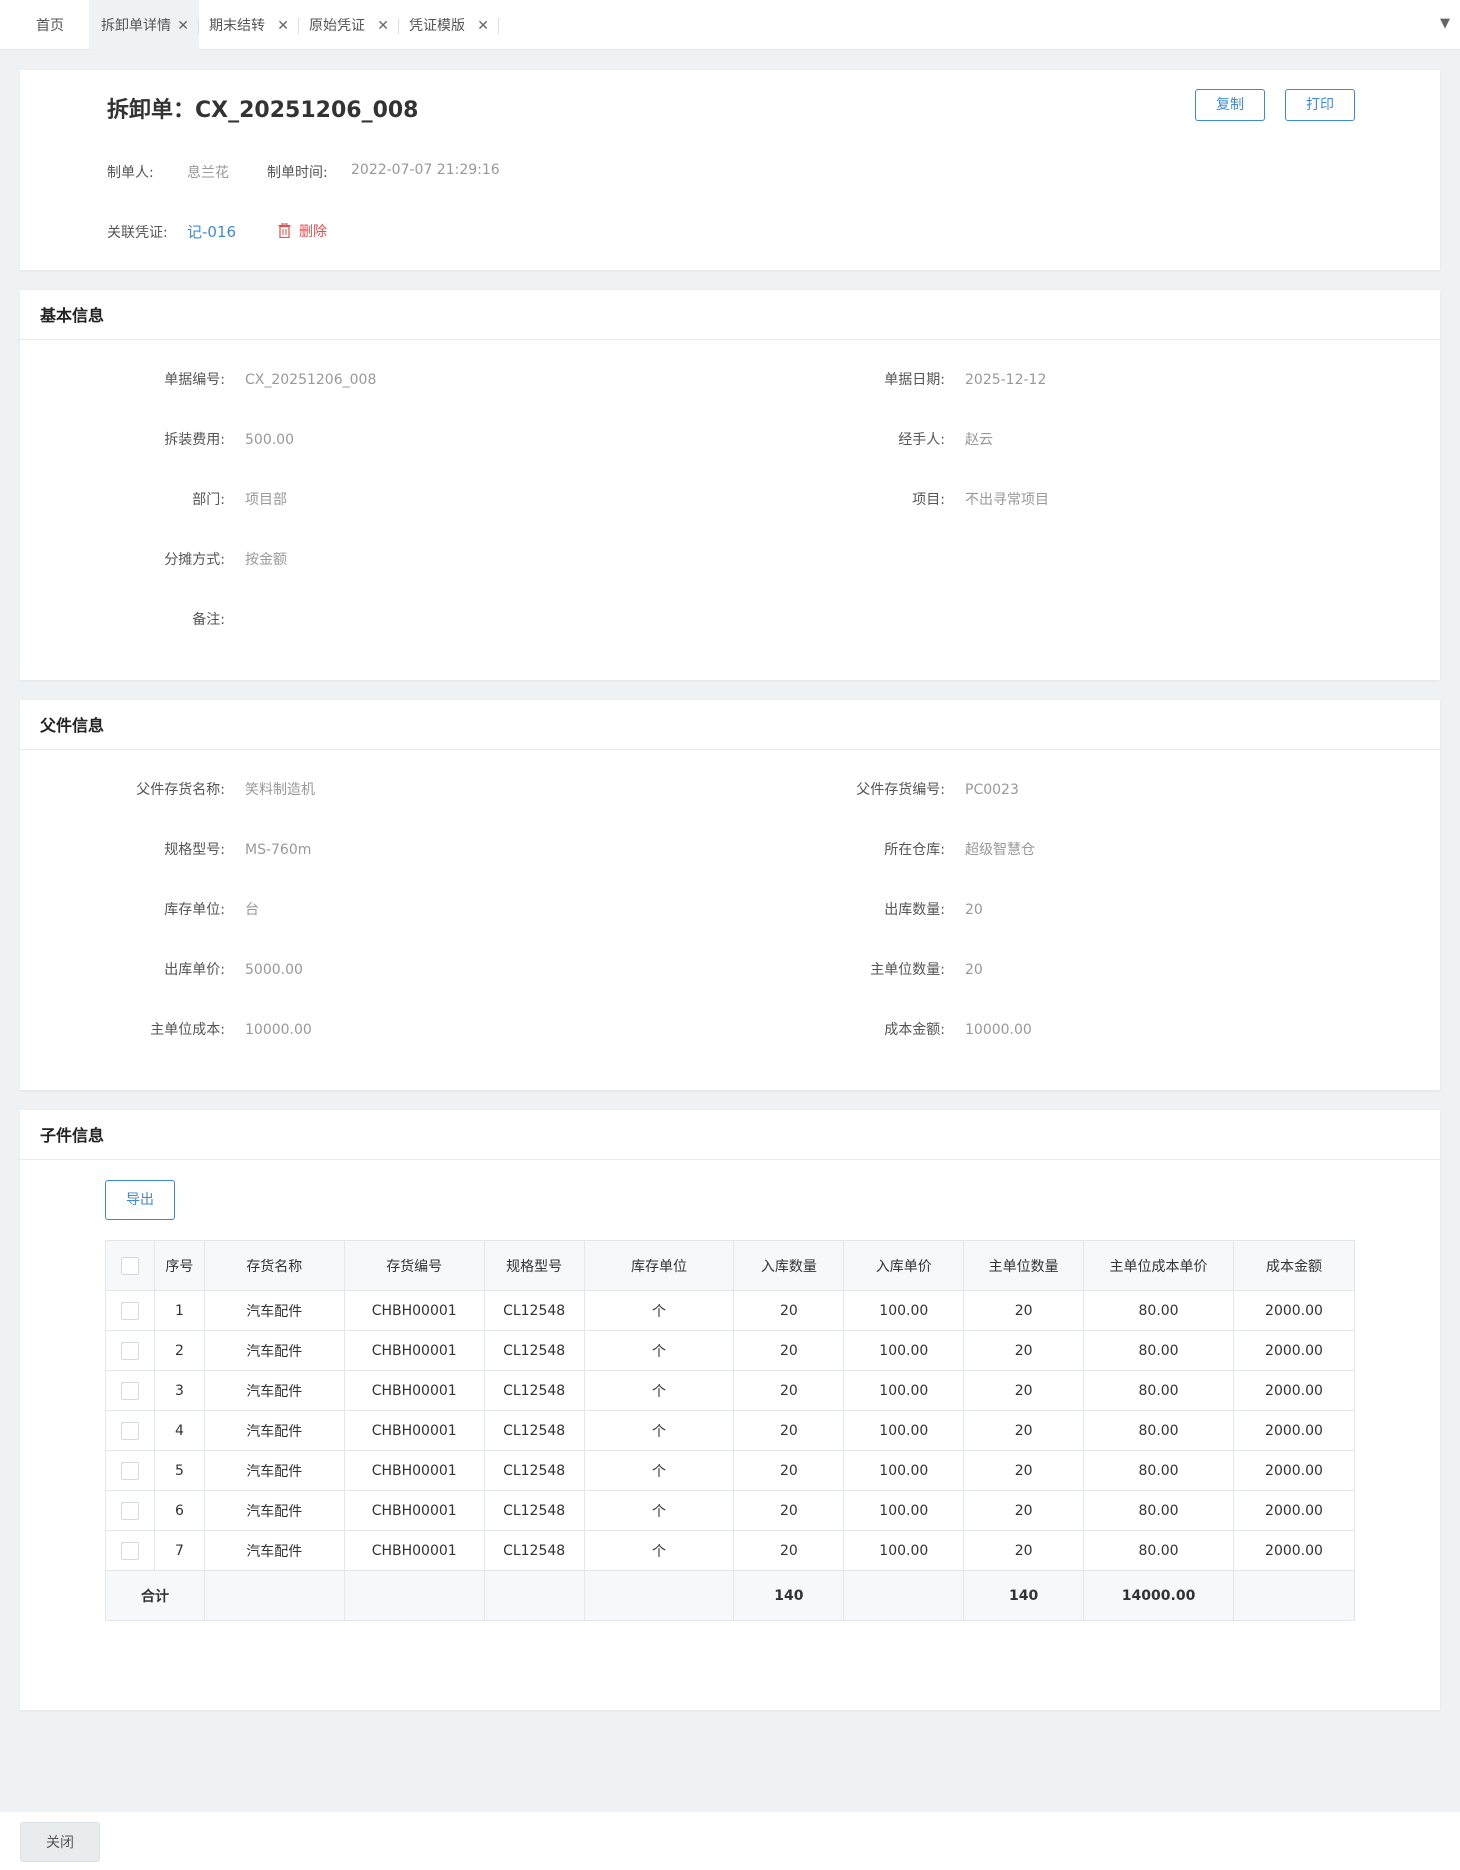 This screenshot has width=1460, height=1870. I want to click on project-label: 项目:, so click(928, 500).